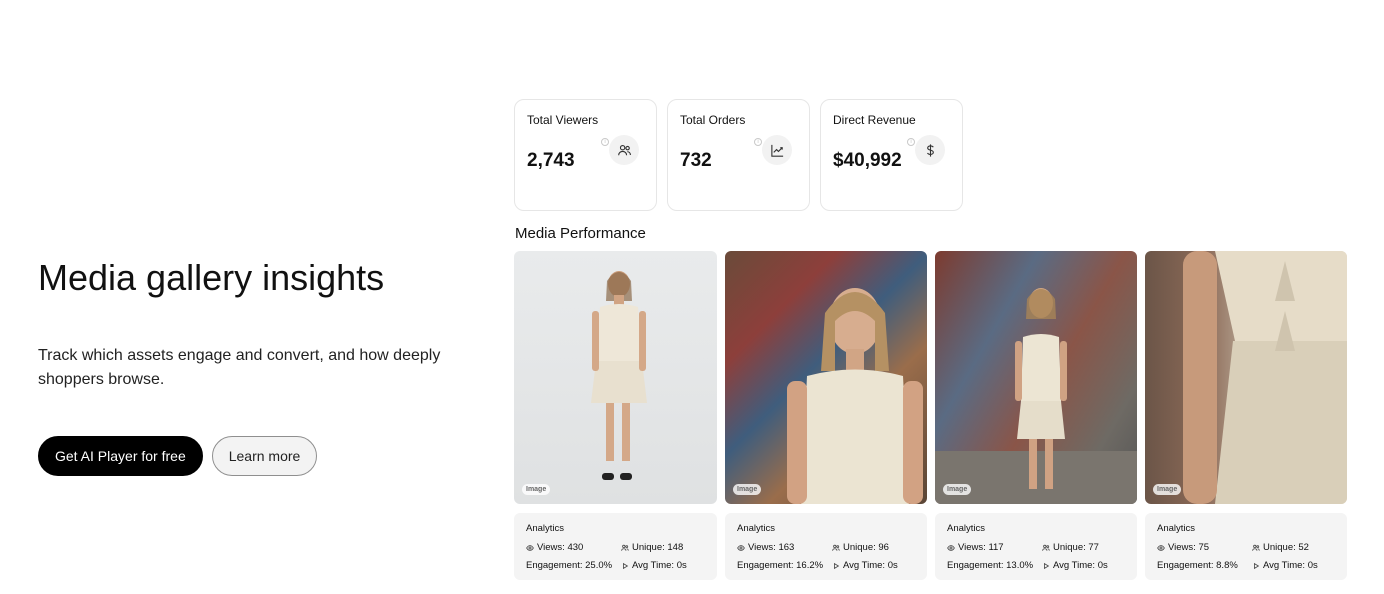 The height and width of the screenshot is (594, 1384). I want to click on views-count: Views: 117, so click(981, 547).